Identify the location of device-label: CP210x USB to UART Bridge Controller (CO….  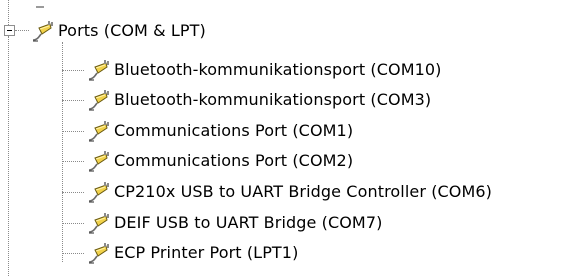
(303, 191).